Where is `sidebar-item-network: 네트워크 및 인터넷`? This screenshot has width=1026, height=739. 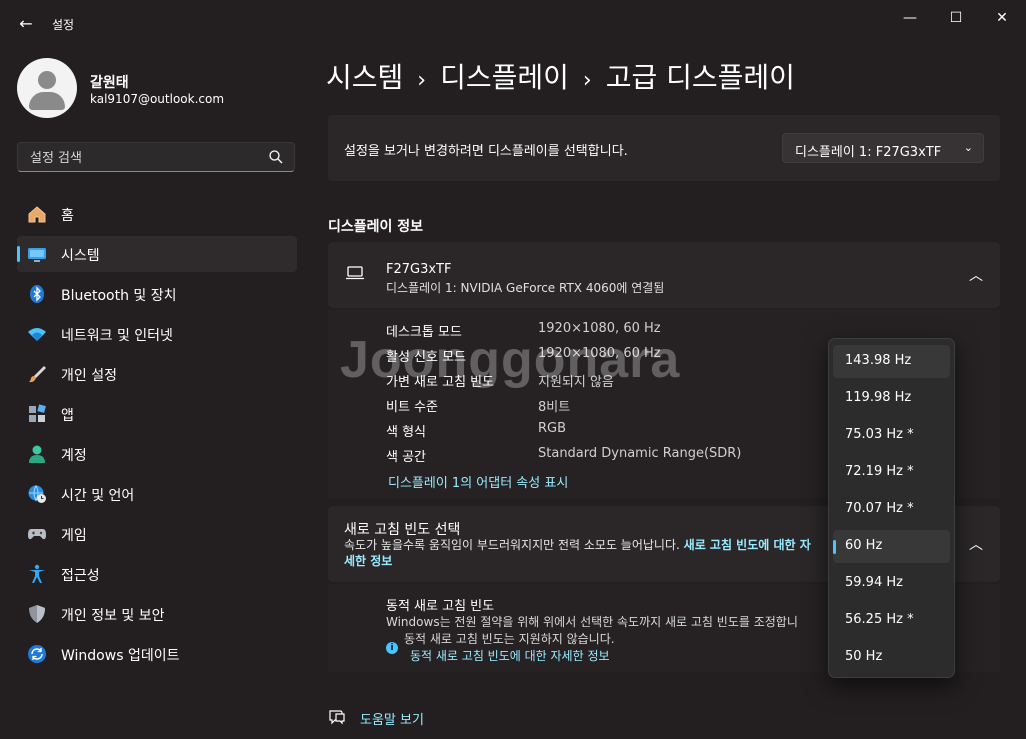 sidebar-item-network: 네트워크 및 인터넷 is located at coordinates (157, 334).